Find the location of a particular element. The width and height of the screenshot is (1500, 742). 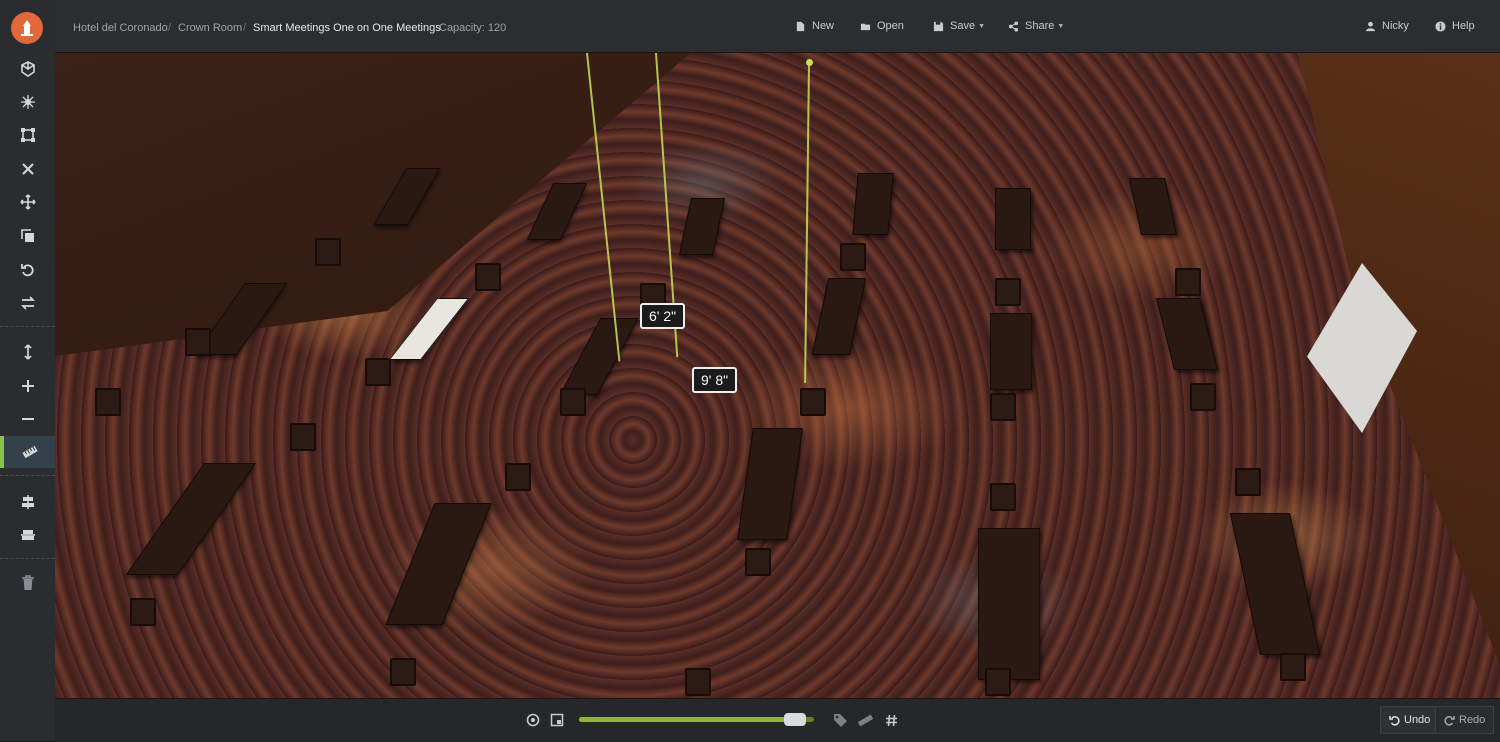

select-all-tool-button is located at coordinates (27, 102).